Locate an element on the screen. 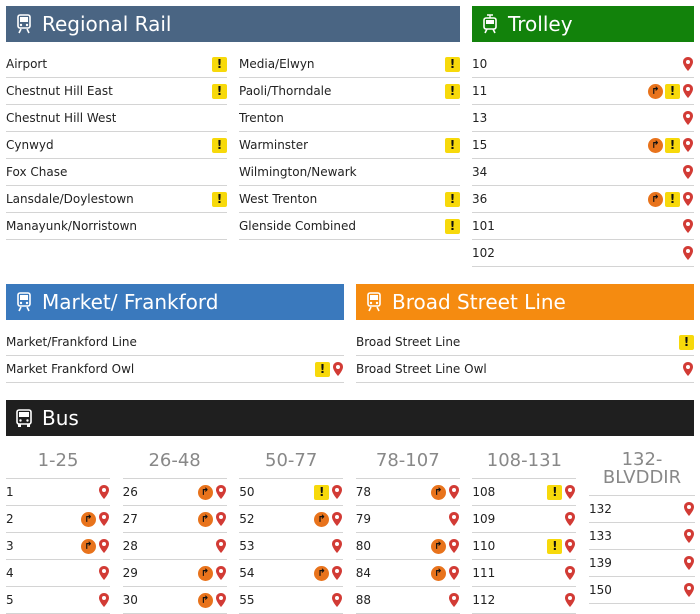  route-row: 132 is located at coordinates (642, 509).